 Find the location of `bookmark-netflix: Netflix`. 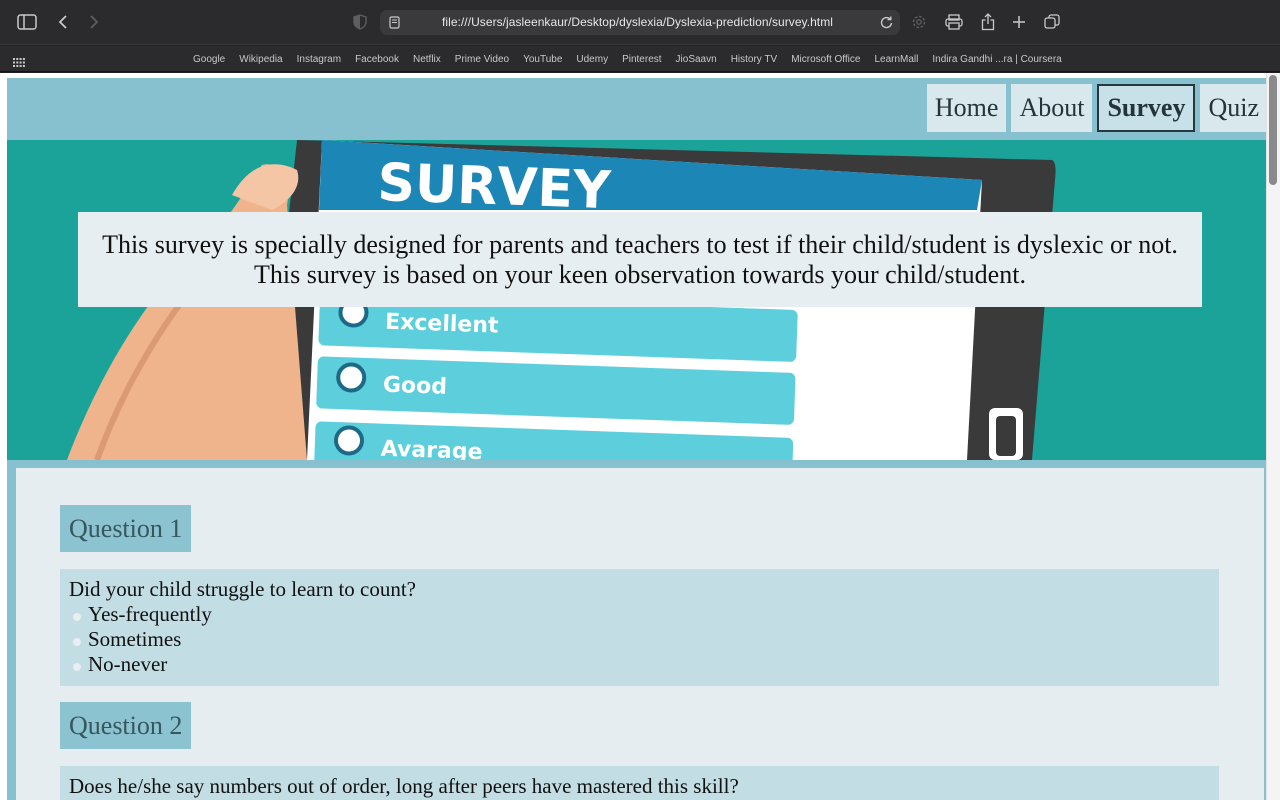

bookmark-netflix: Netflix is located at coordinates (427, 59).